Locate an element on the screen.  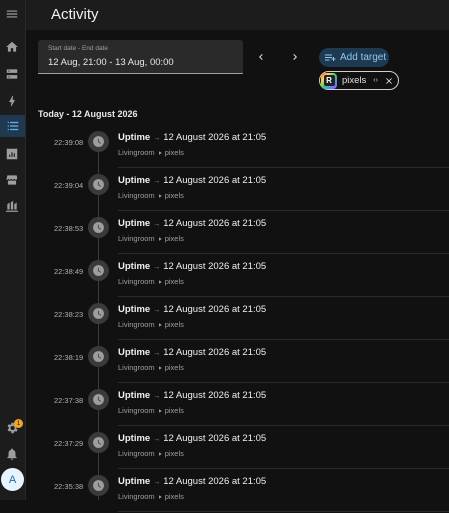
entry-time: 22:37:38 is located at coordinates (69, 400).